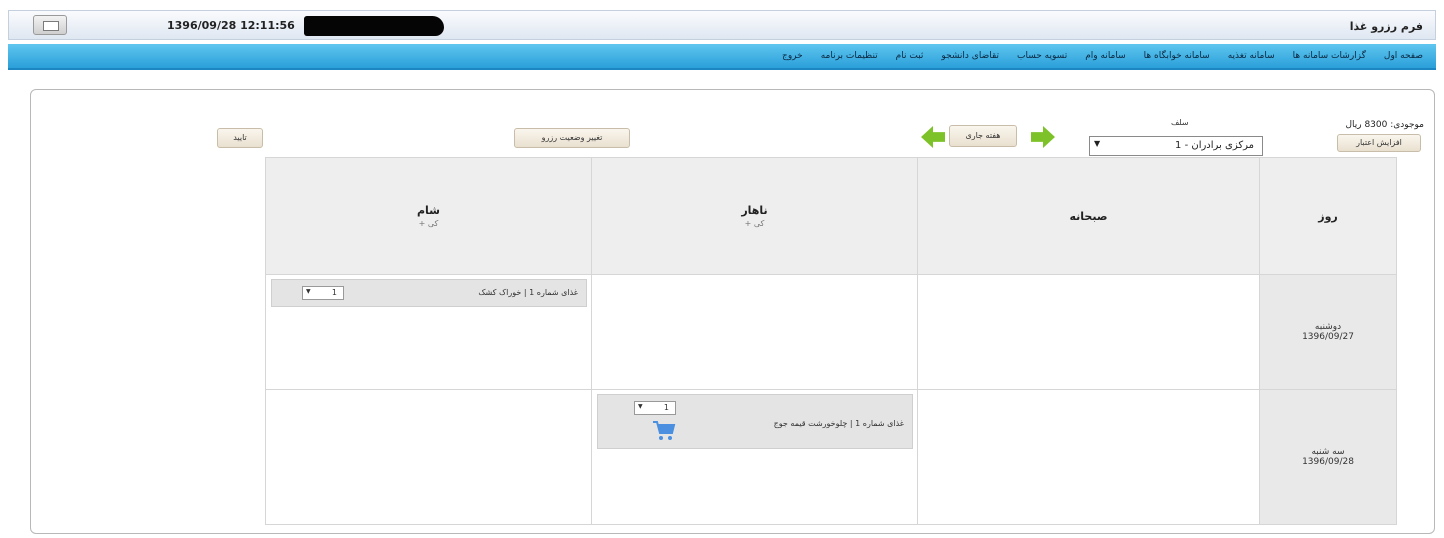  Describe the element at coordinates (50, 25) in the screenshot. I see `window-icon` at that location.